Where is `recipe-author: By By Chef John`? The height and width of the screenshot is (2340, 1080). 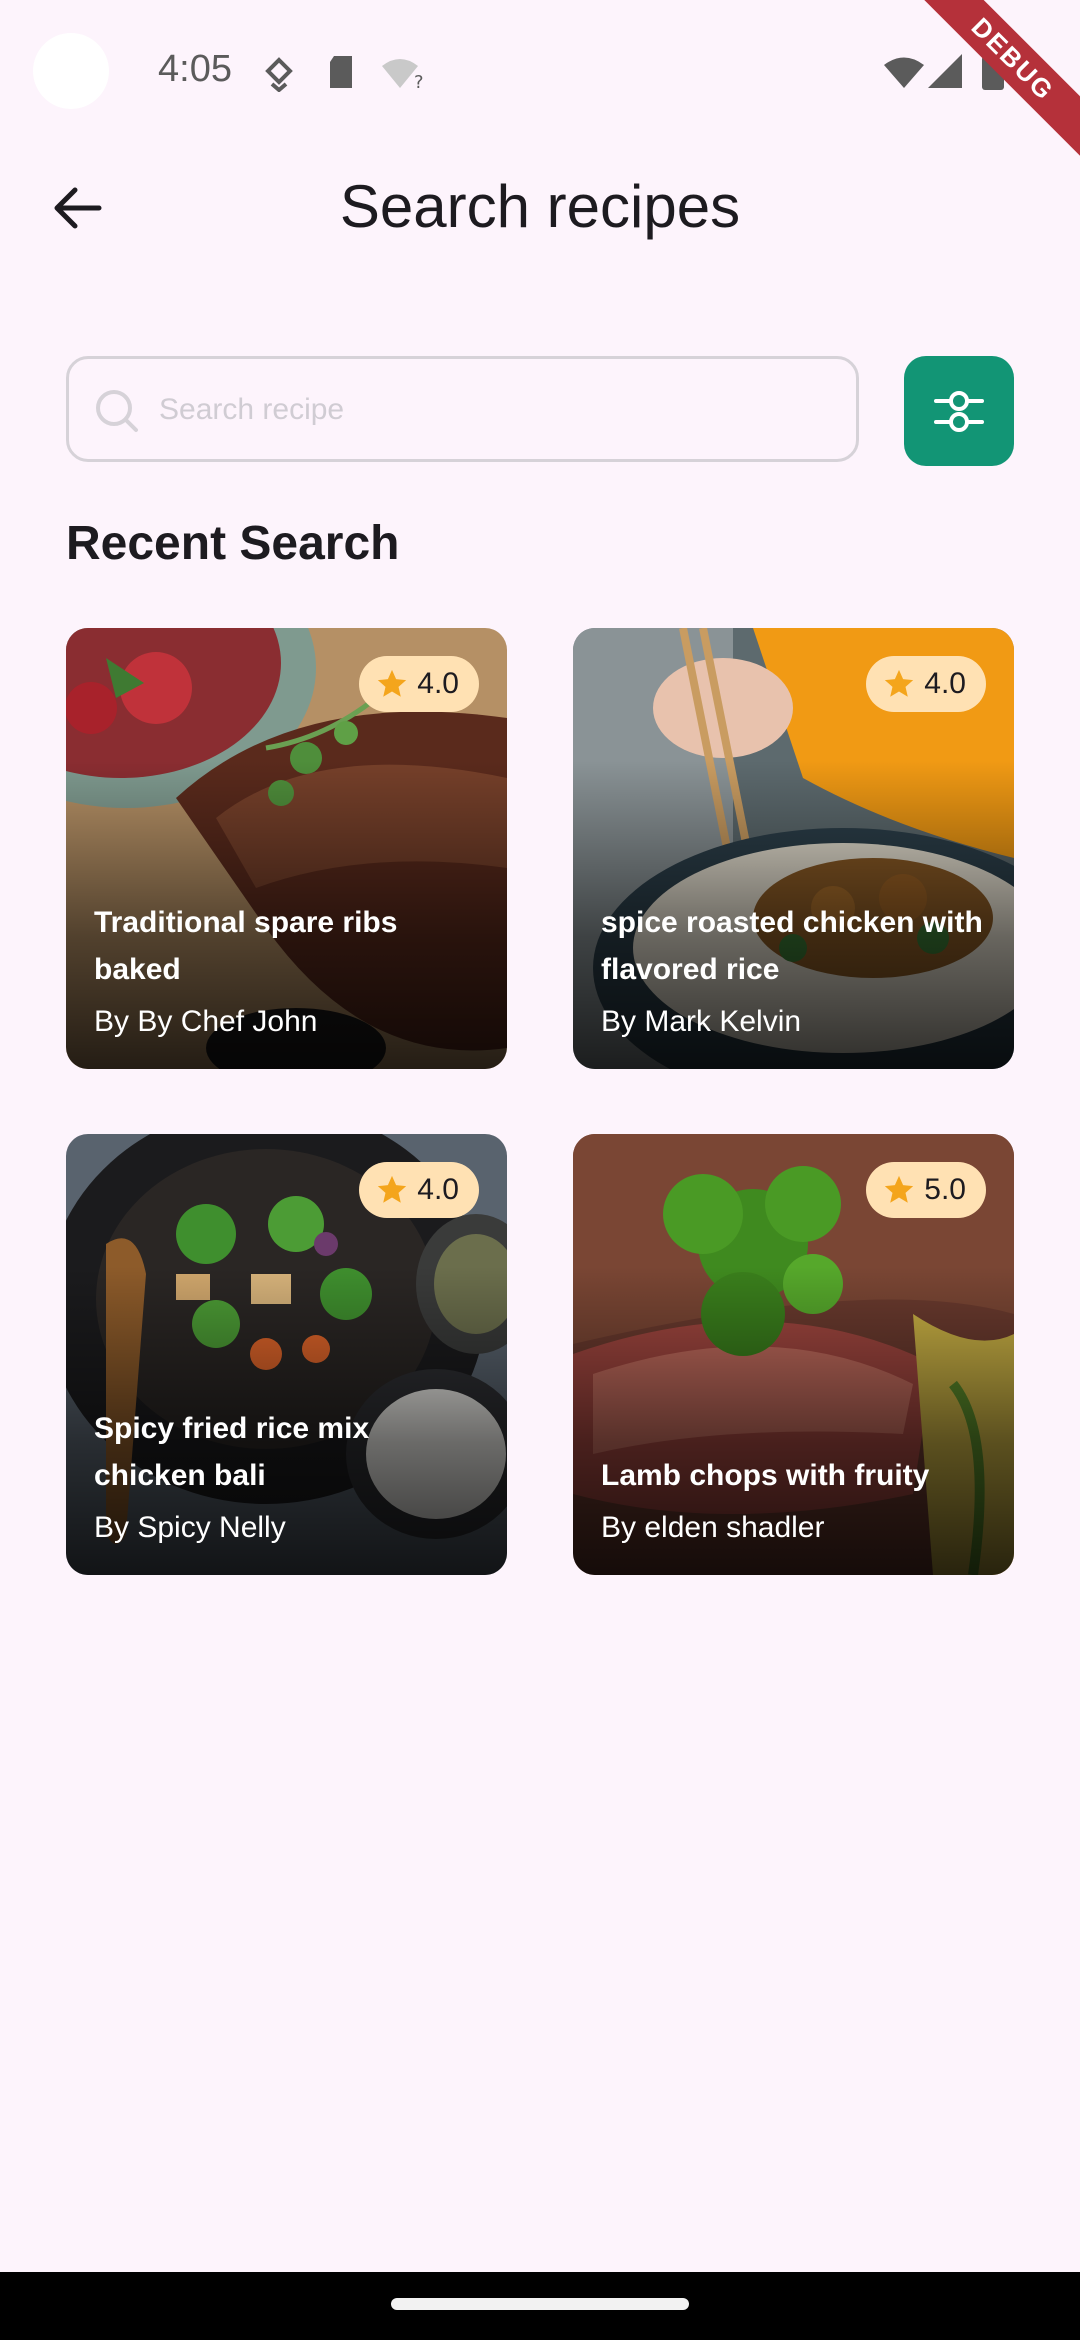 recipe-author: By By Chef John is located at coordinates (206, 1021).